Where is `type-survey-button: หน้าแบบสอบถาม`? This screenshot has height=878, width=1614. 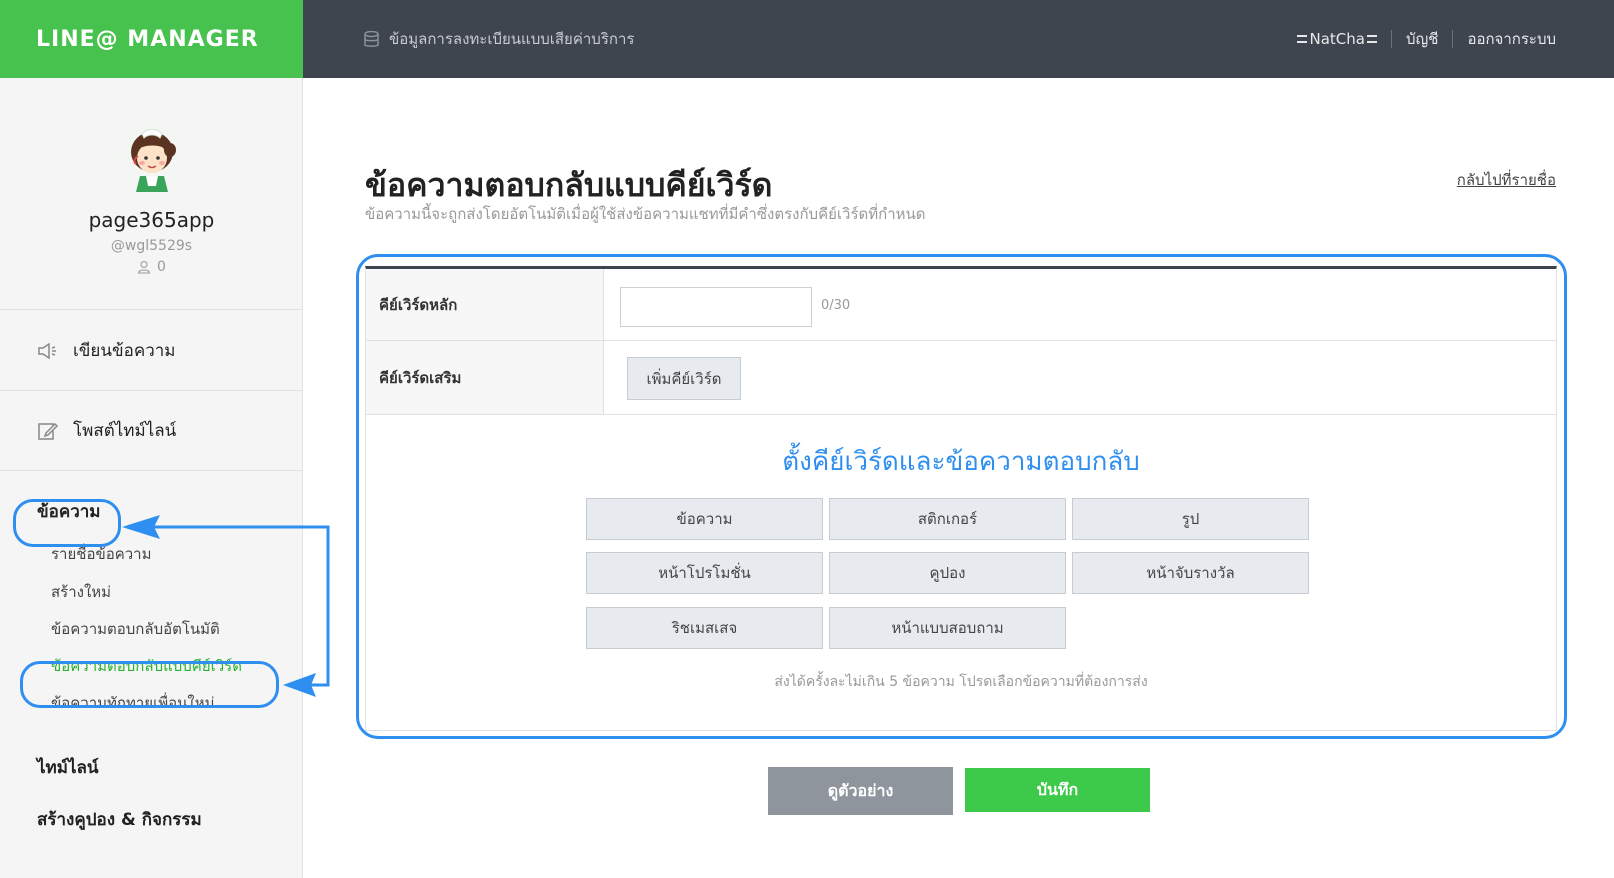 type-survey-button: หน้าแบบสอบถาม is located at coordinates (947, 628).